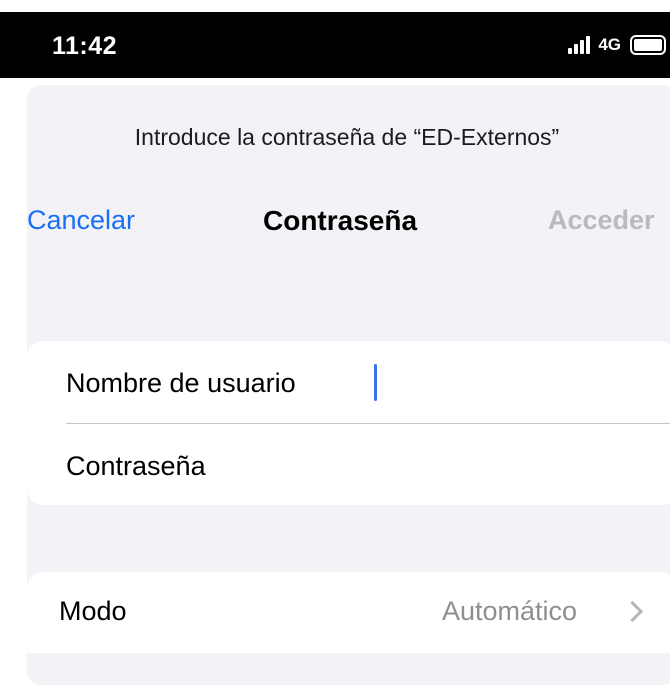 The height and width of the screenshot is (685, 670). I want to click on cancel-button: Cancelar, so click(81, 220).